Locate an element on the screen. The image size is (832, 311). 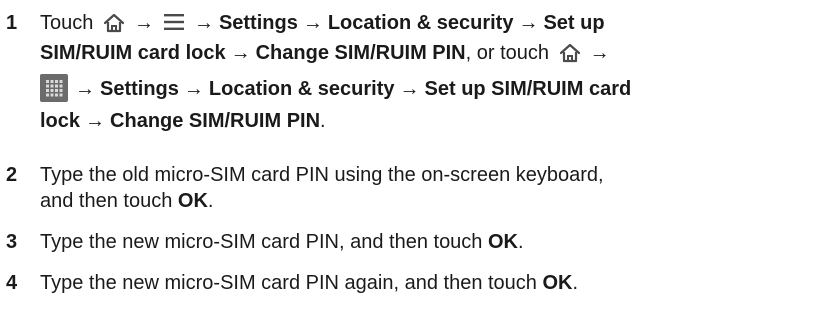
apps-grid-icon is located at coordinates (54, 88).